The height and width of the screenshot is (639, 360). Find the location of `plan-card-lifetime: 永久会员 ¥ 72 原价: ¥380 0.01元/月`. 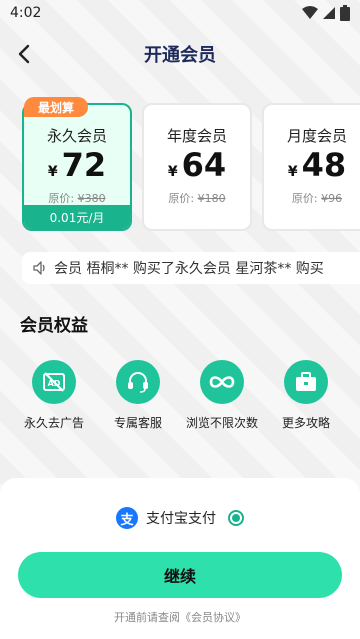

plan-card-lifetime: 永久会员 ¥ 72 原价: ¥380 0.01元/月 is located at coordinates (77, 167).